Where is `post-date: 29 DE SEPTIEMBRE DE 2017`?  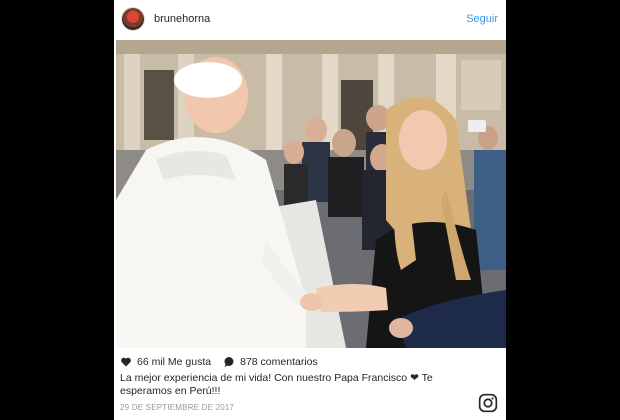 post-date: 29 DE SEPTIEMBRE DE 2017 is located at coordinates (177, 407).